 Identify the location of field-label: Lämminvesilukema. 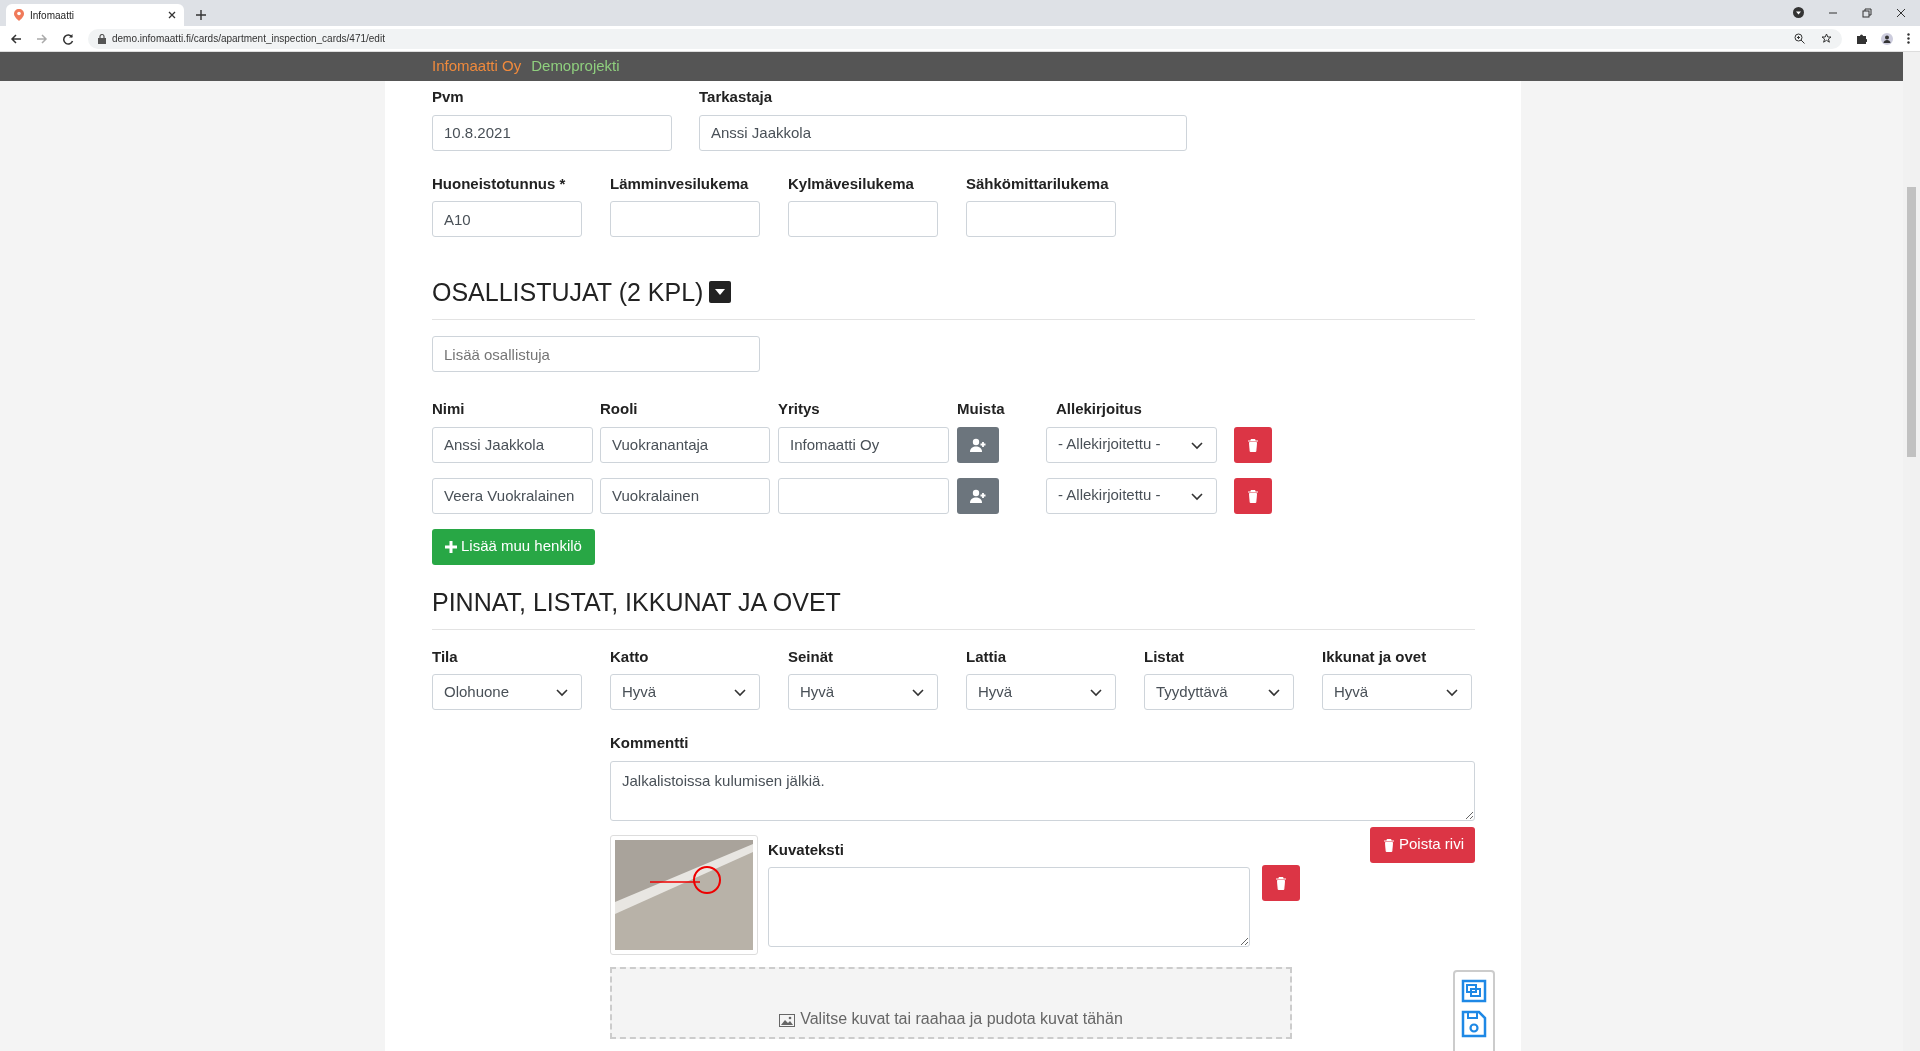
(680, 183).